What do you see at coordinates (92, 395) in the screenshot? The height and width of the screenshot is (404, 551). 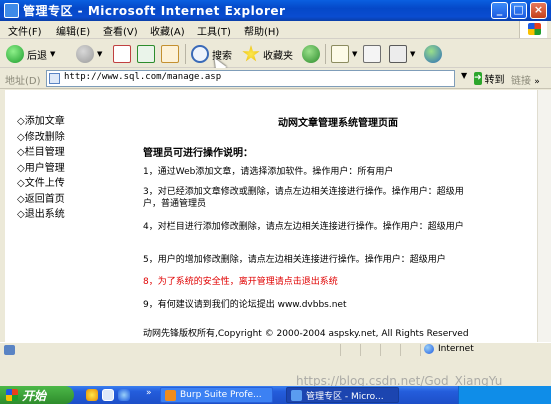 I see `quick-launch-app-icon` at bounding box center [92, 395].